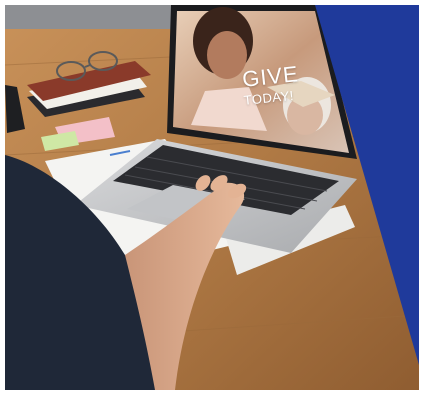 This screenshot has width=422, height=395. Describe the element at coordinates (95, 17) in the screenshot. I see `background-wall` at that location.